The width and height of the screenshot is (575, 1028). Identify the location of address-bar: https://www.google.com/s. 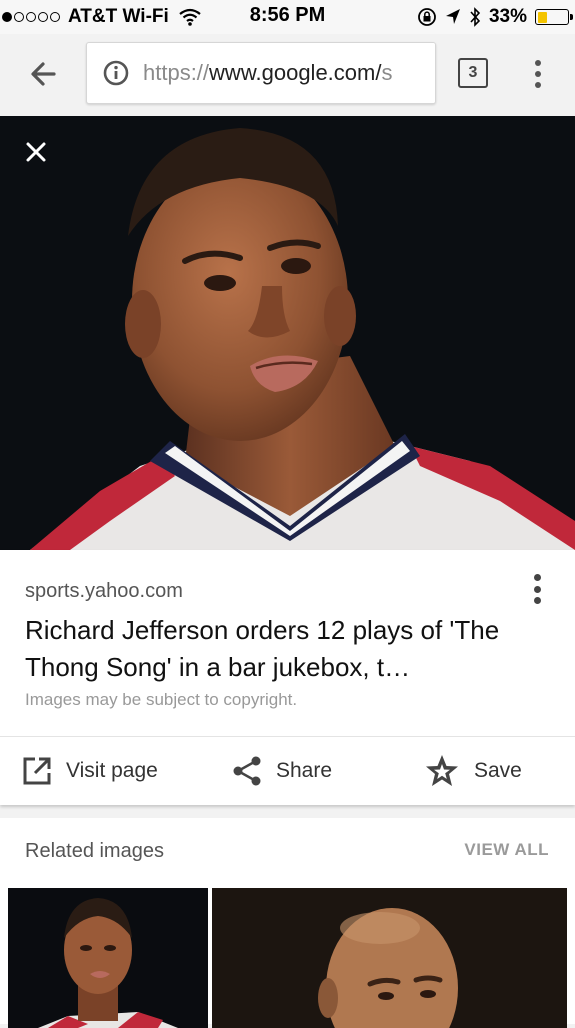
(261, 73).